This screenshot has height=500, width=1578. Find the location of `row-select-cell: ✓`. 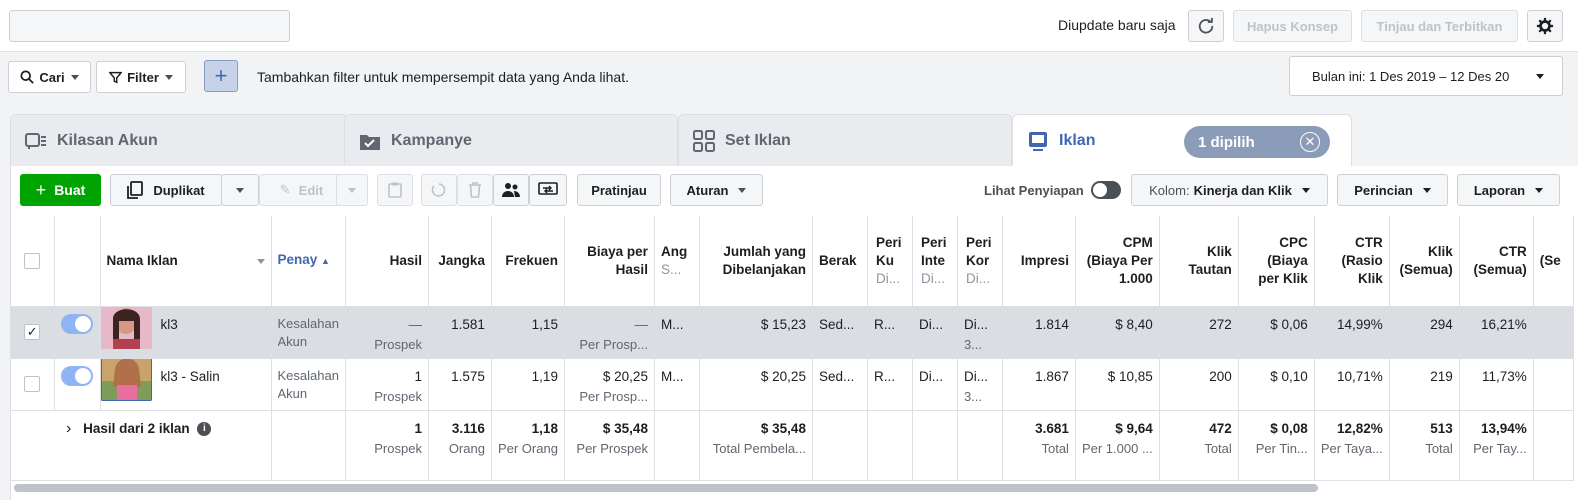

row-select-cell: ✓ is located at coordinates (33, 332).